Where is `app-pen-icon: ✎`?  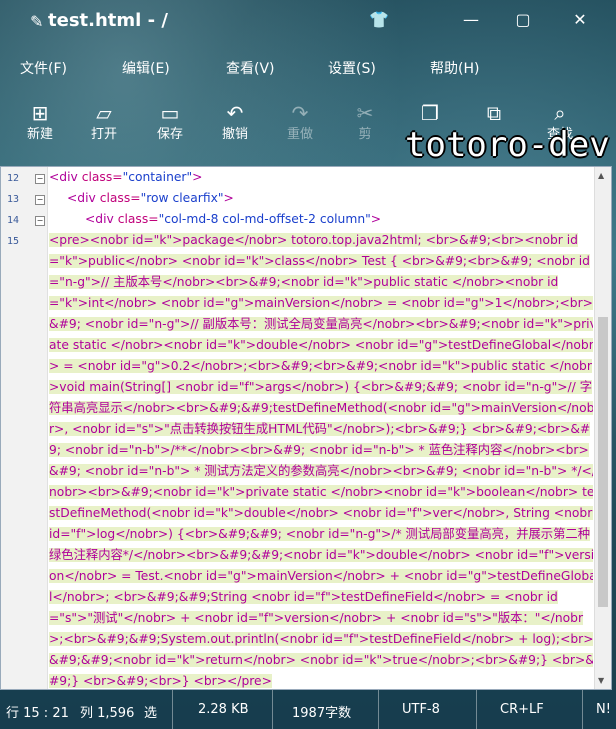
app-pen-icon: ✎ is located at coordinates (37, 21).